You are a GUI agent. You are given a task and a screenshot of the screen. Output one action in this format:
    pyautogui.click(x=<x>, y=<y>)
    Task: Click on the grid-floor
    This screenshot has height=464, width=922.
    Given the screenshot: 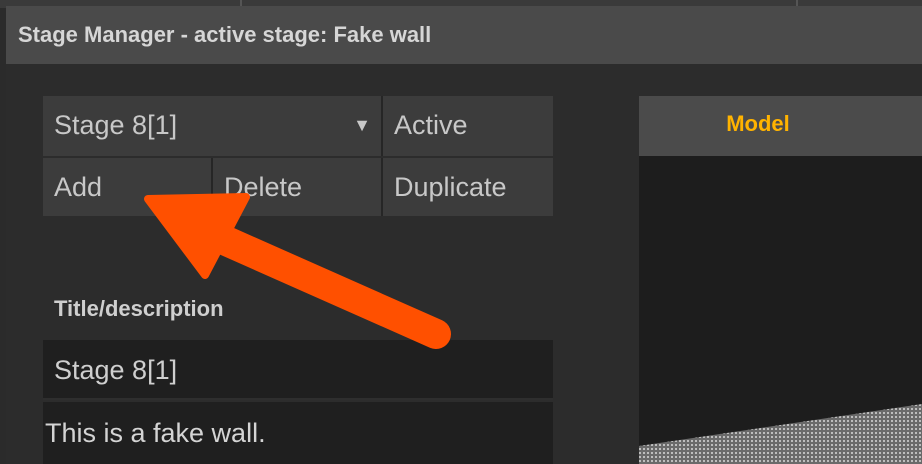 What is the action you would take?
    pyautogui.click(x=780, y=434)
    